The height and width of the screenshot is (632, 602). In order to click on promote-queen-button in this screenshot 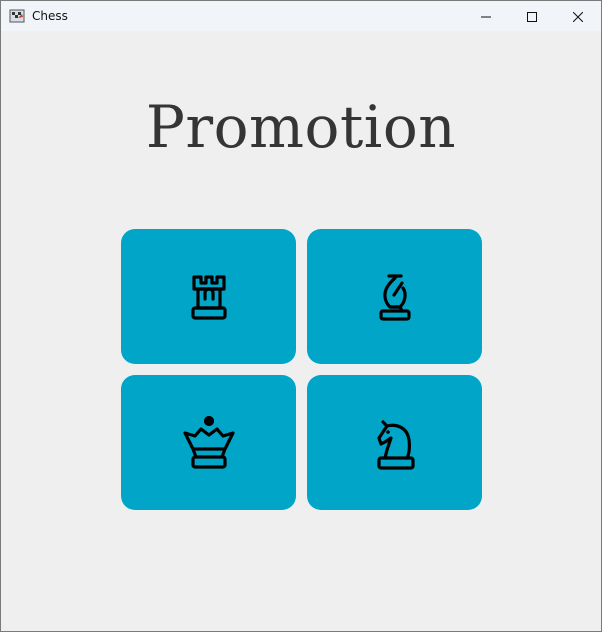, I will do `click(208, 442)`.